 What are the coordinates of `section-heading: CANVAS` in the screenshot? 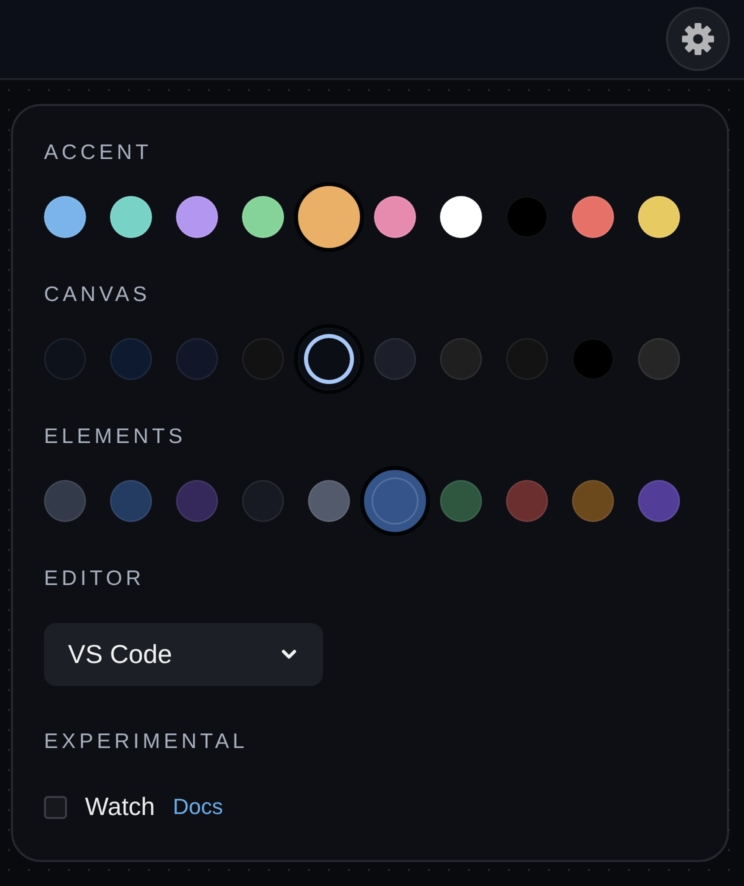 It's located at (97, 295).